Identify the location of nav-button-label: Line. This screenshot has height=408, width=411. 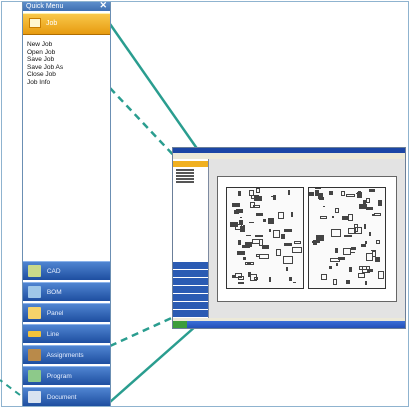
(53, 334).